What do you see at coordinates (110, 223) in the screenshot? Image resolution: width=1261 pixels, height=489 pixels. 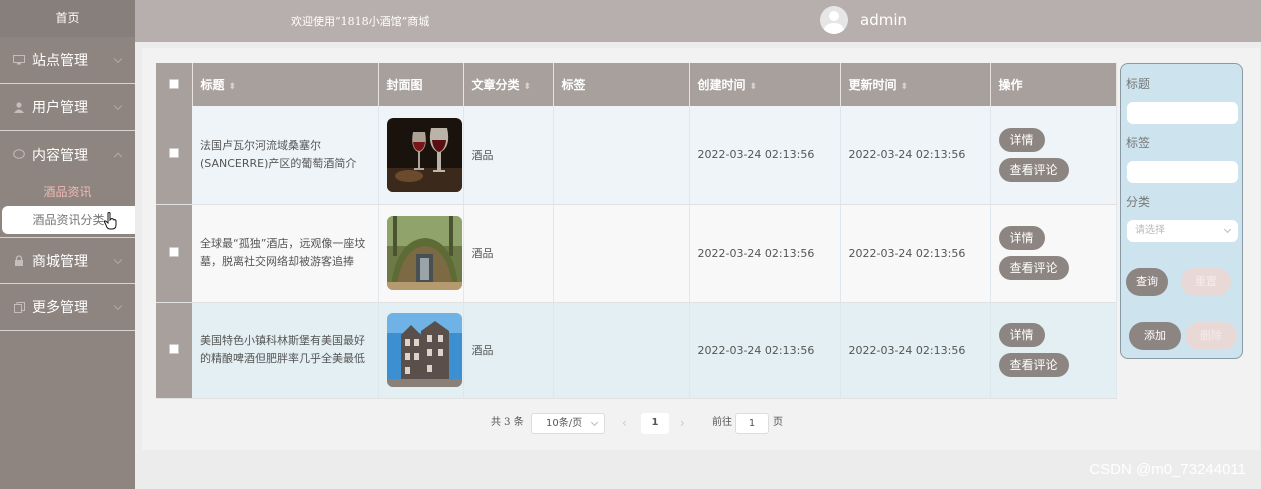 I see `hand-cursor-icon` at bounding box center [110, 223].